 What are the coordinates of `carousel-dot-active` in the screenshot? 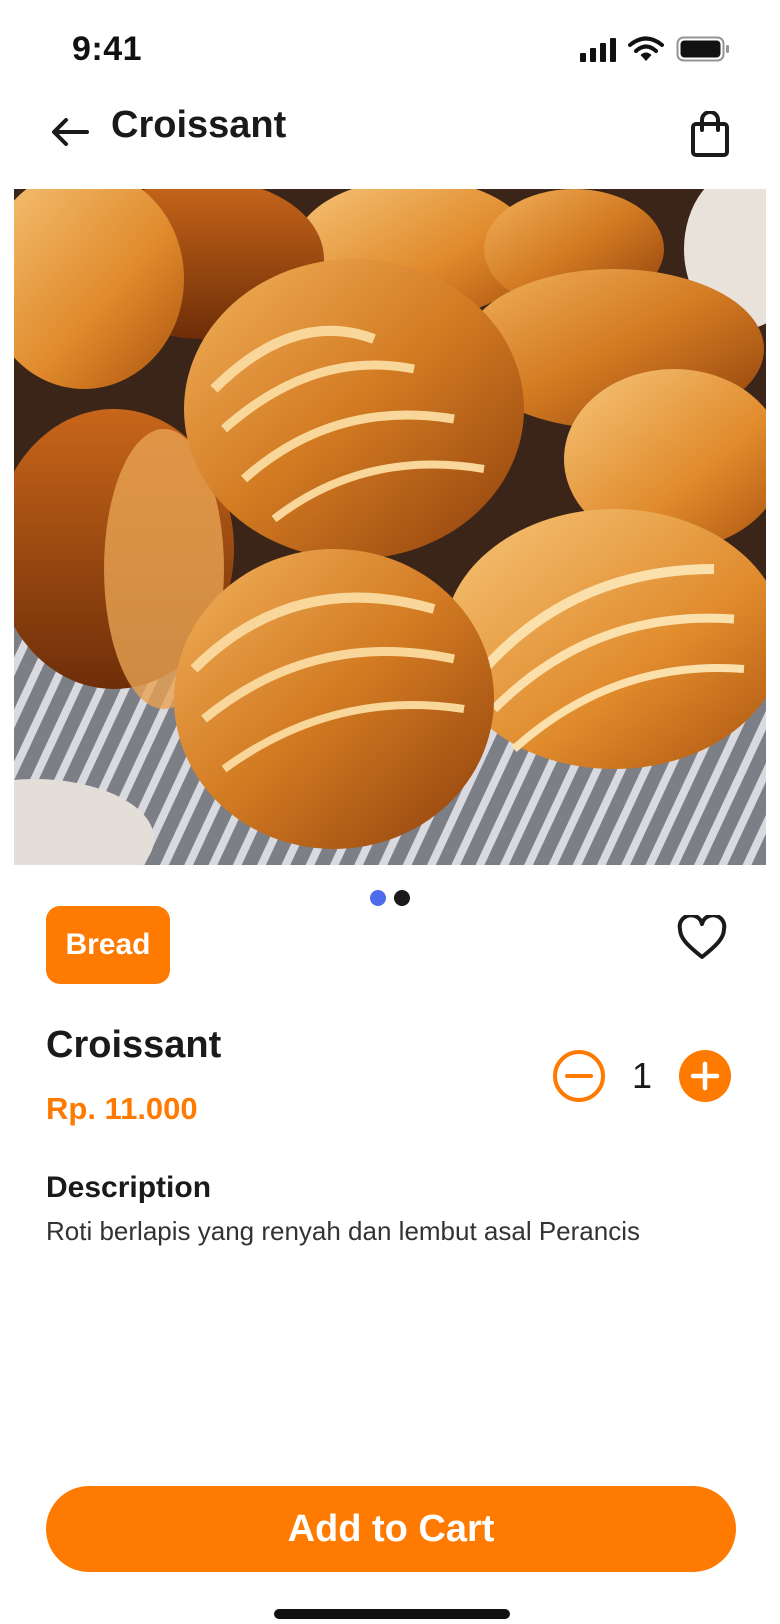 It's located at (378, 898).